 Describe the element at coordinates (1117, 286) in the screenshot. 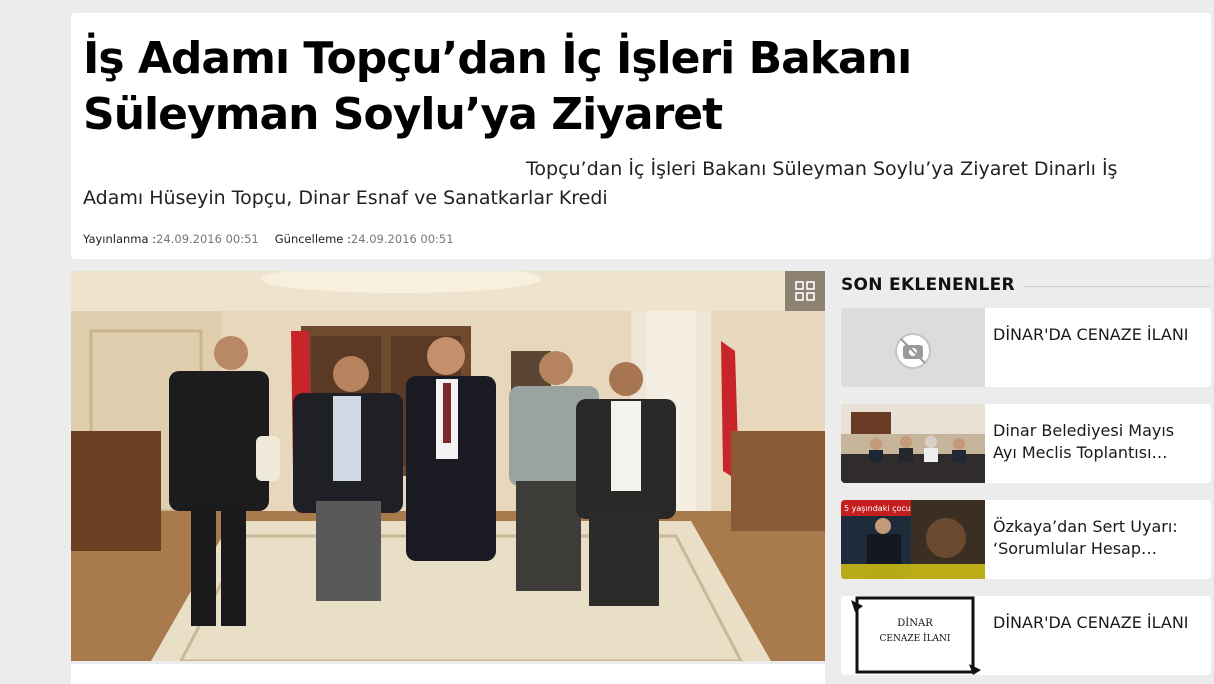

I see `sidebar-title-divider` at that location.